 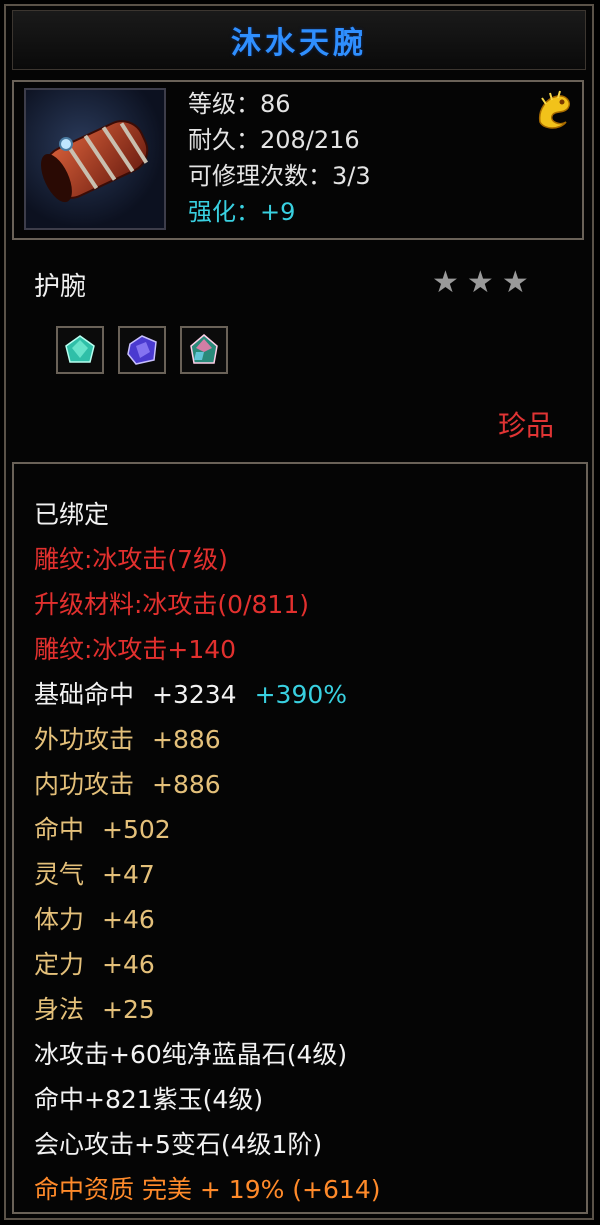 What do you see at coordinates (171, 604) in the screenshot?
I see `upgrade-material: 升级材料:冰攻击(0/811)` at bounding box center [171, 604].